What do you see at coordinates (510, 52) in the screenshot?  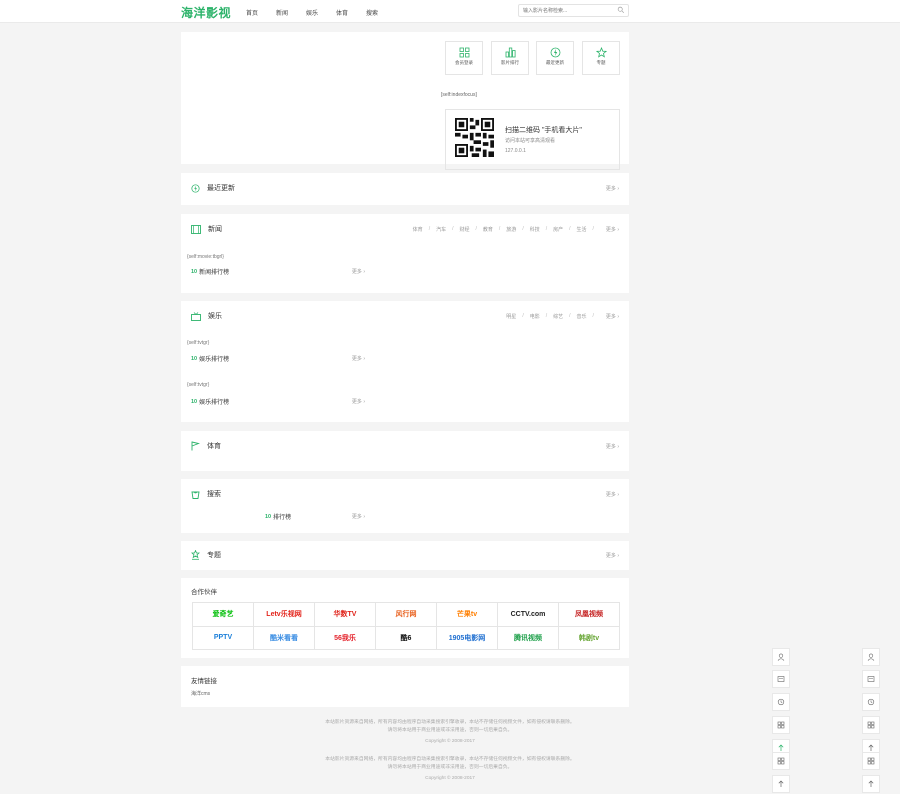 I see `chart-icon` at bounding box center [510, 52].